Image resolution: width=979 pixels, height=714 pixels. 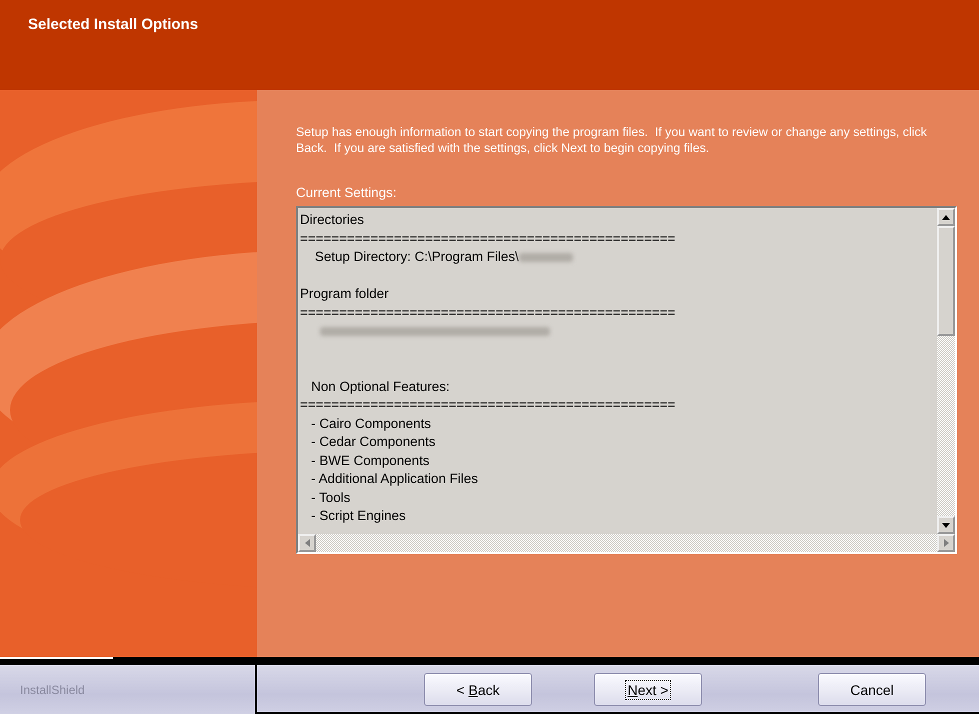 I want to click on dialog-button: < Back, so click(x=478, y=689).